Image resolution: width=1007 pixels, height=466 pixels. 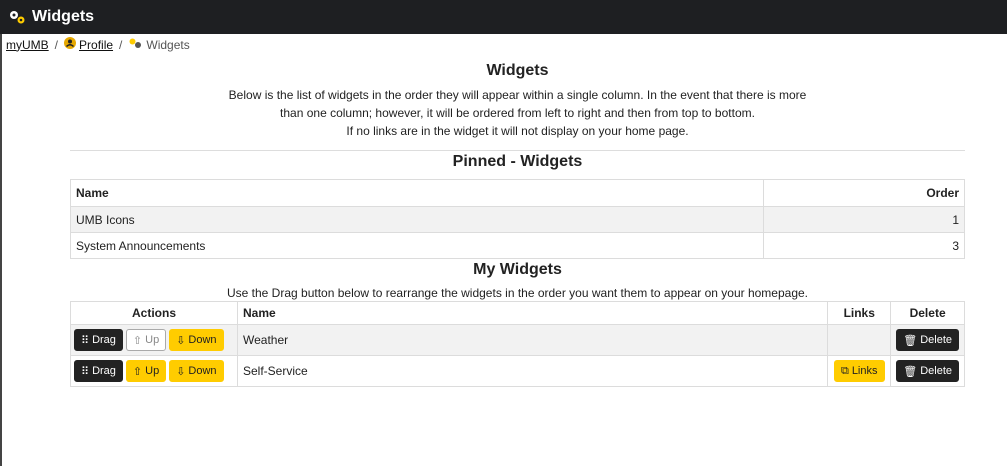 I want to click on widget-order: 3, so click(x=864, y=245).